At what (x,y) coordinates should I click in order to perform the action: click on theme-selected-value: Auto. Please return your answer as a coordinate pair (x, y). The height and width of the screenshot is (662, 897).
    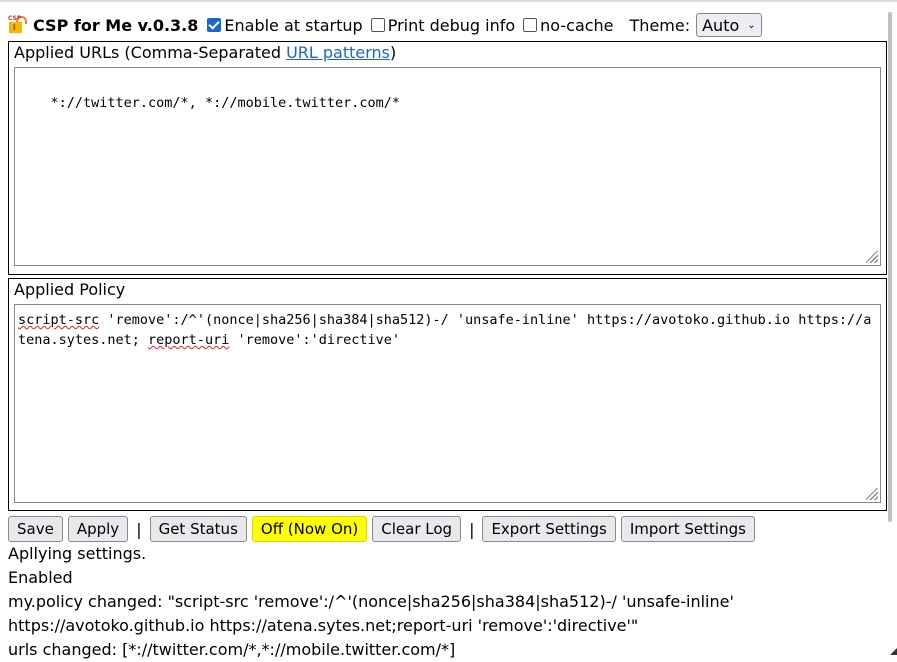
    Looking at the image, I should click on (721, 25).